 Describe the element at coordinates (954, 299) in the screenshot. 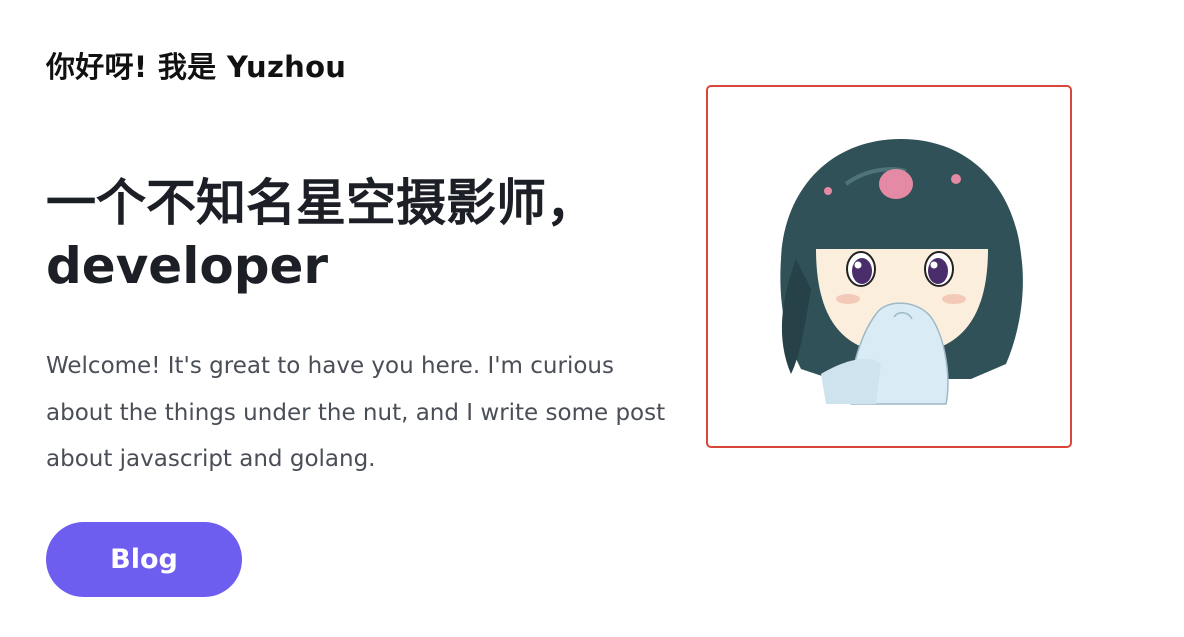

I see `blush-right` at that location.